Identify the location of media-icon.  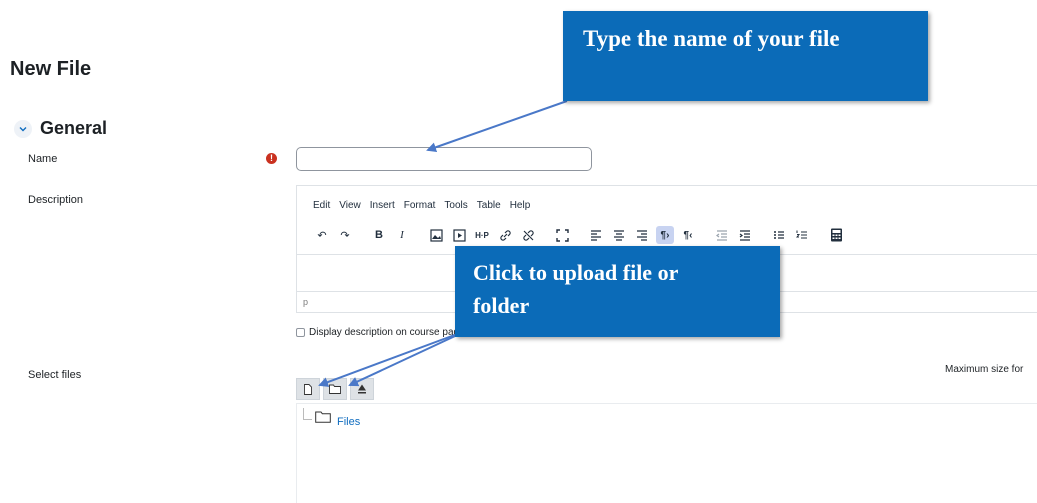
(459, 235).